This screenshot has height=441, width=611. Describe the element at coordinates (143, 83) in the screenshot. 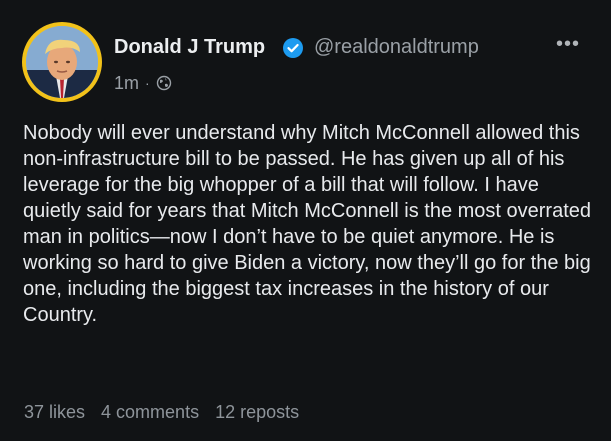

I see `post-meta: 1m ·` at that location.